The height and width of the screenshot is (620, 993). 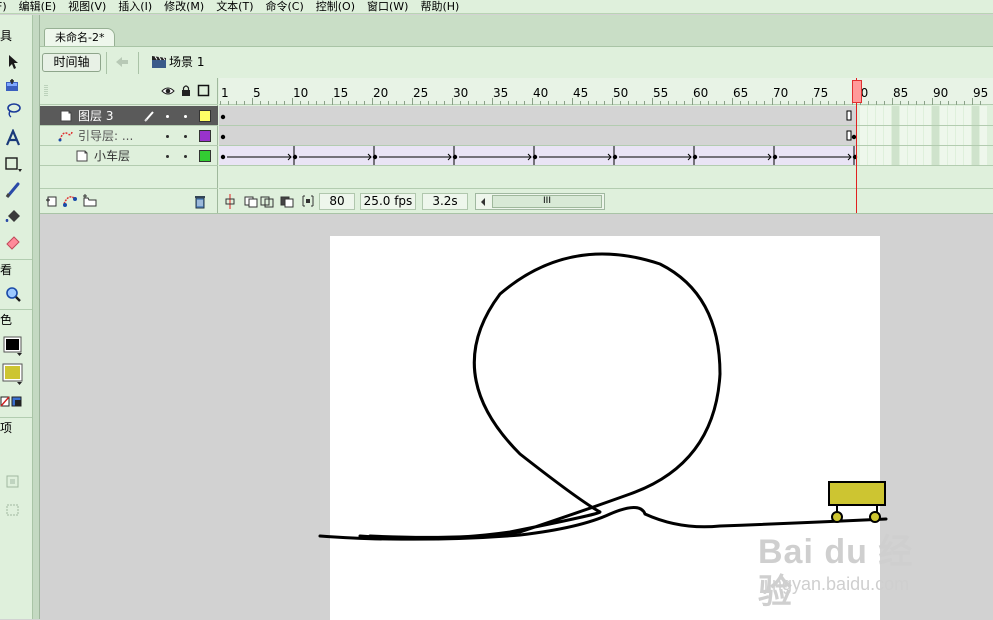 I want to click on clapperboard-icon, so click(x=159, y=62).